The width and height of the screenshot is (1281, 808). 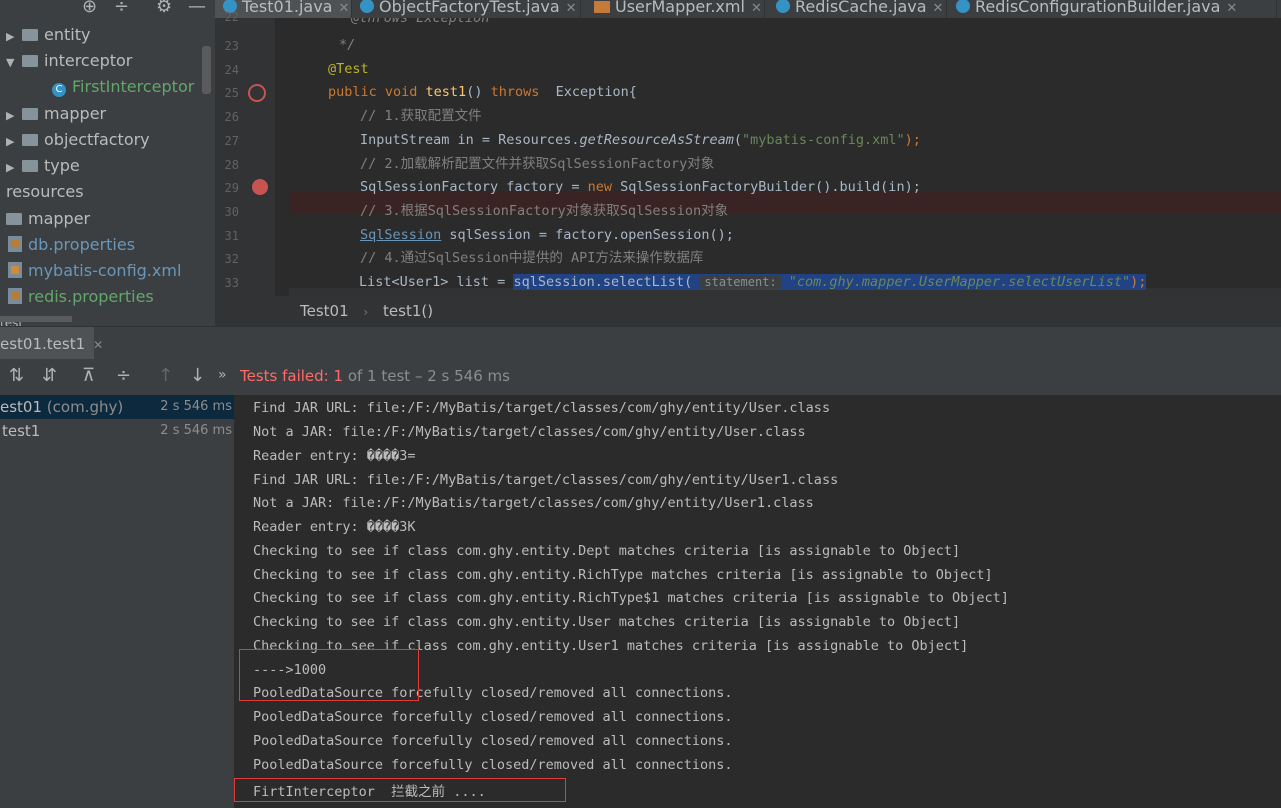 What do you see at coordinates (482, 92) in the screenshot?
I see `code-line: public void test1() throws Exception{` at bounding box center [482, 92].